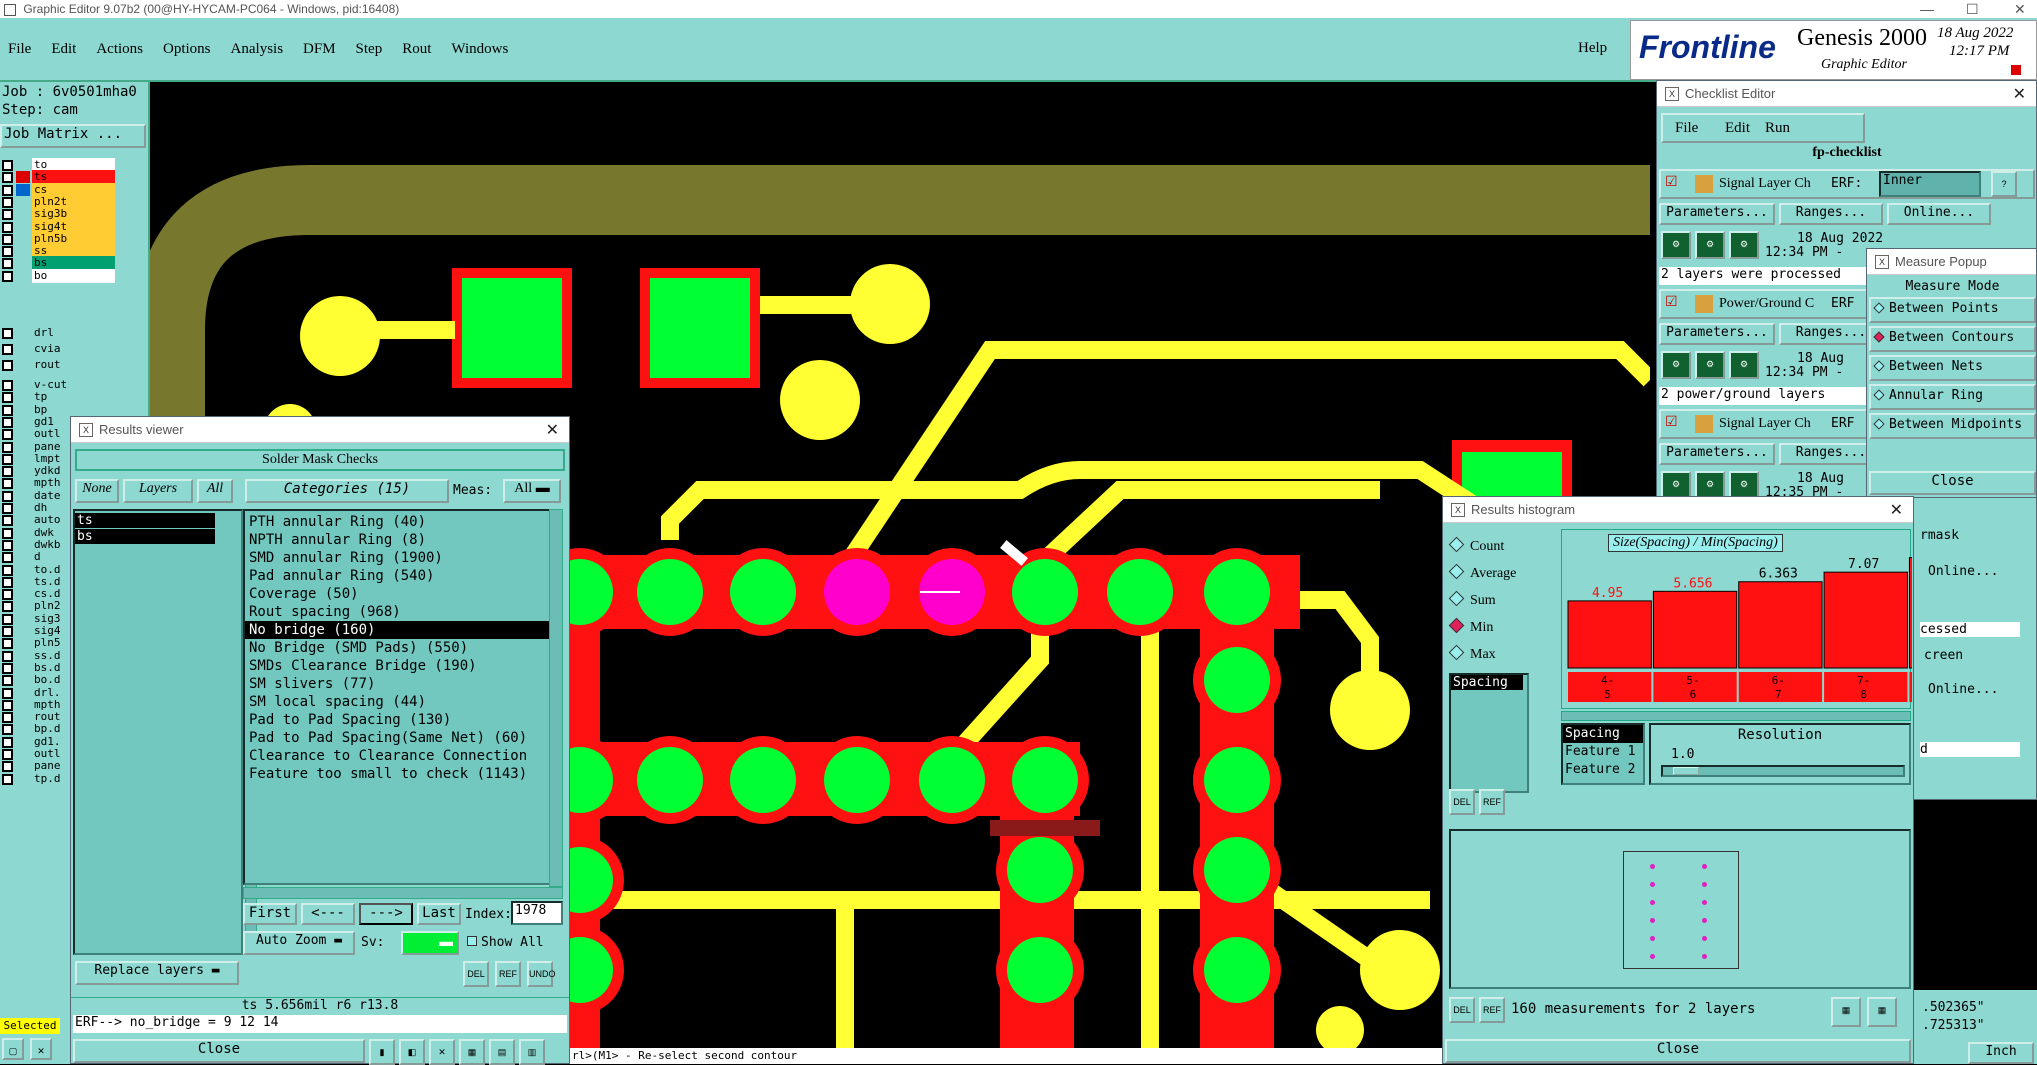 This screenshot has width=2037, height=1065. What do you see at coordinates (1492, 802) in the screenshot?
I see `hist-ref-icon: REF` at bounding box center [1492, 802].